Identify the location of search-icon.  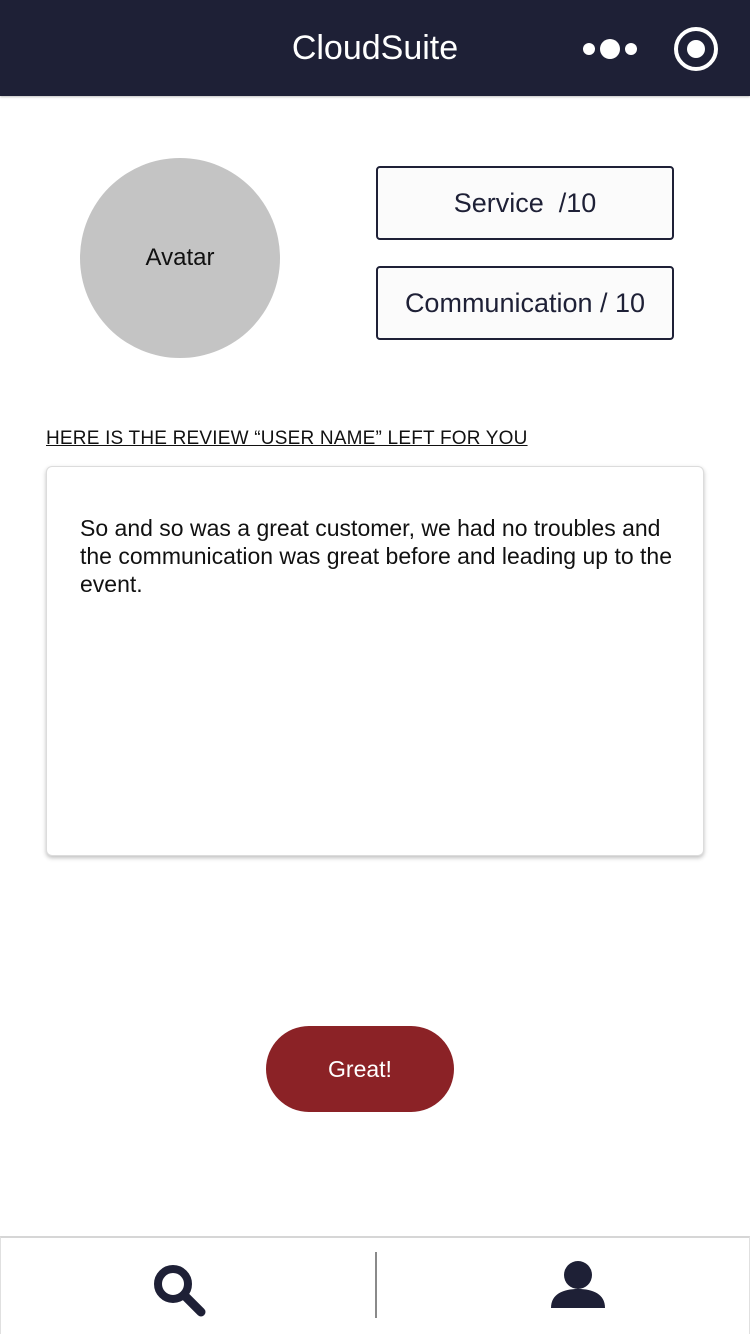
(180, 1291).